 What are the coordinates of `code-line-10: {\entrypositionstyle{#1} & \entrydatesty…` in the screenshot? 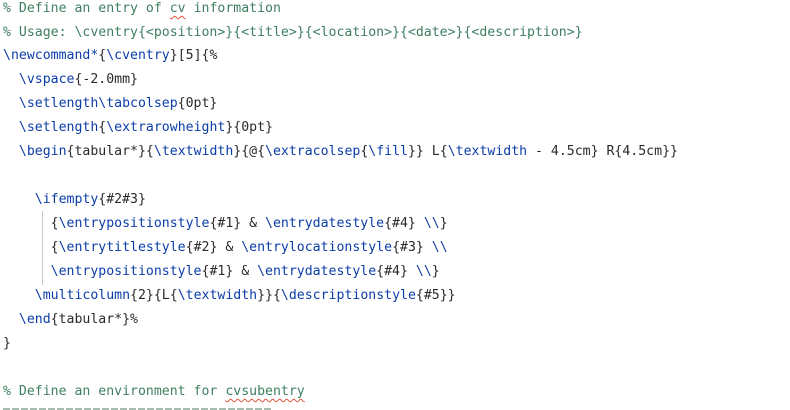 It's located at (225, 223).